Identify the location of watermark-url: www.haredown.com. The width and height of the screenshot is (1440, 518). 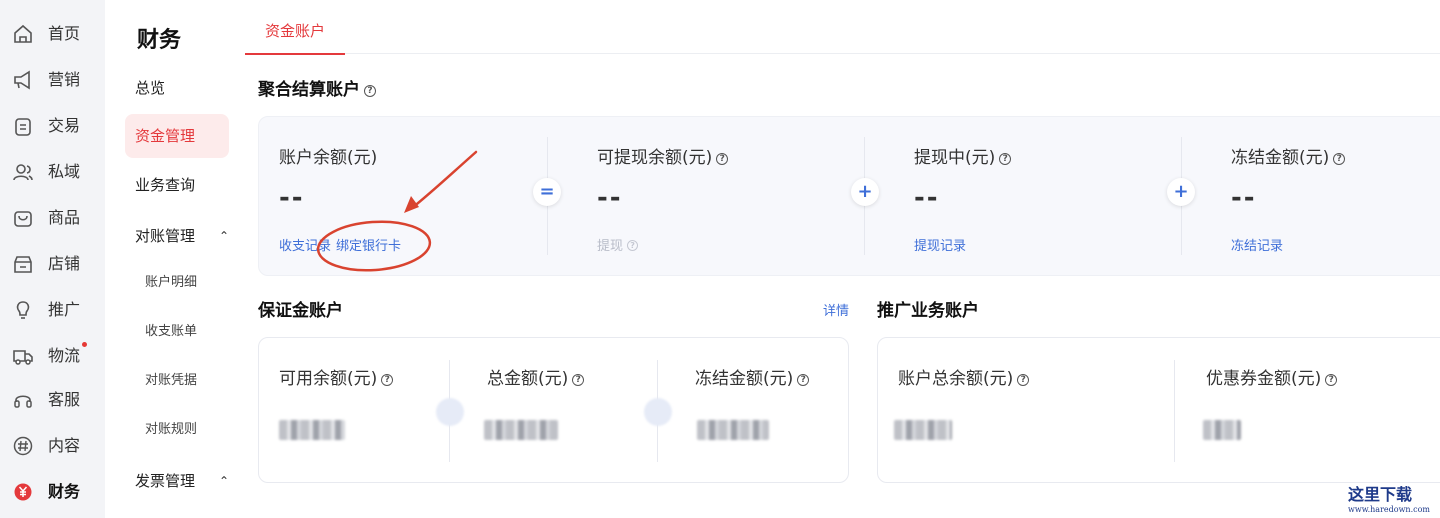
(1389, 509).